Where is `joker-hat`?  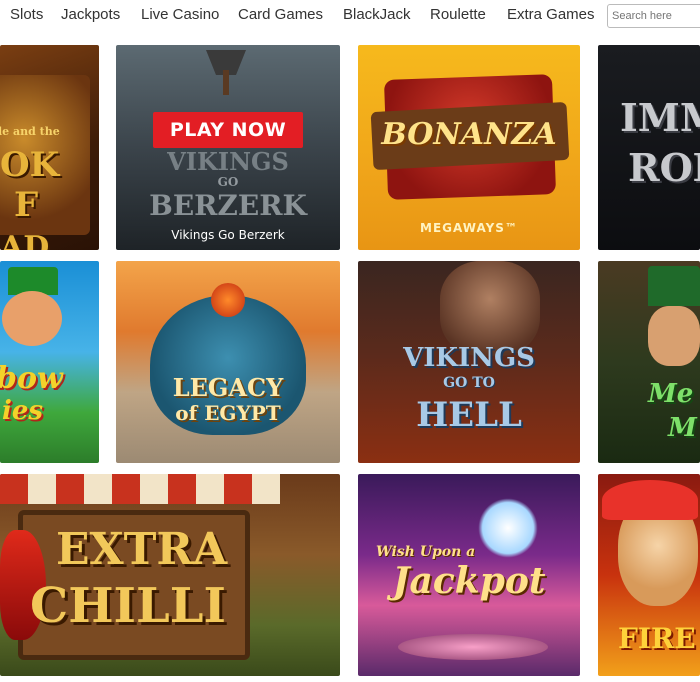
joker-hat is located at coordinates (650, 500).